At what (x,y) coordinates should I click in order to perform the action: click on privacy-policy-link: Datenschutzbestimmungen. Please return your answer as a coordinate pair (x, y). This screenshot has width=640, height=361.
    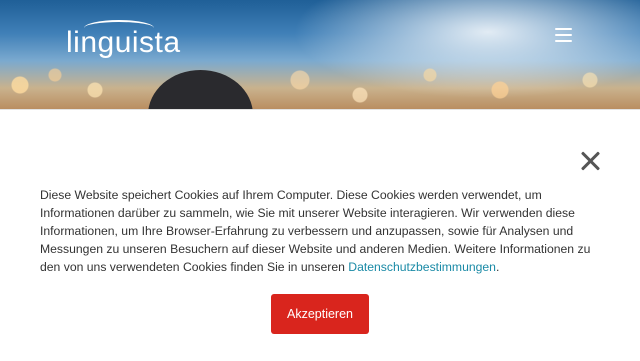
    Looking at the image, I should click on (422, 267).